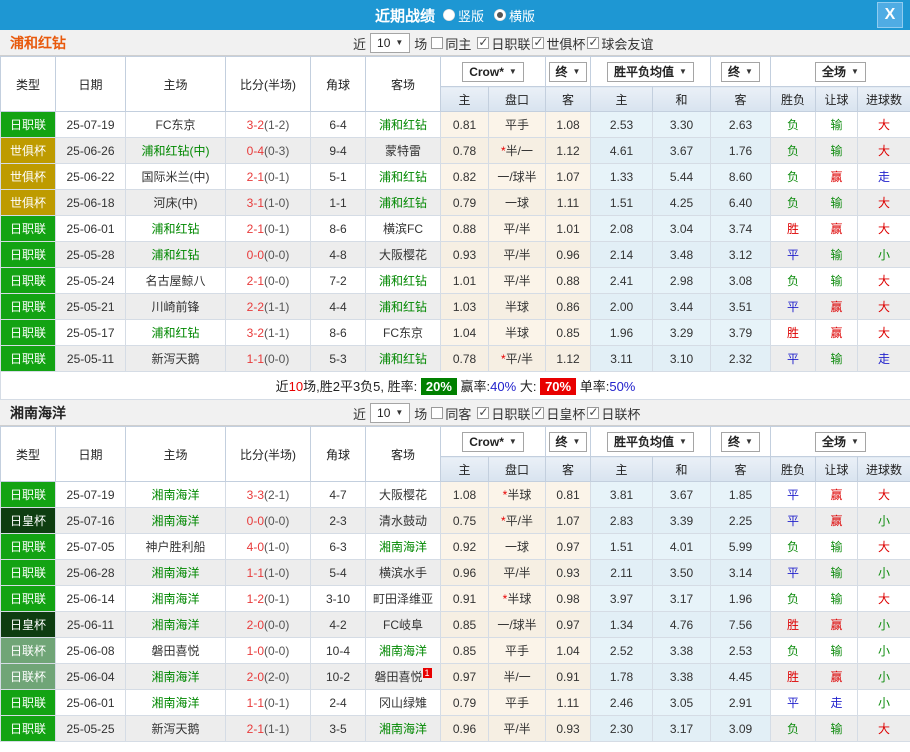 Image resolution: width=910 pixels, height=752 pixels. What do you see at coordinates (568, 332) in the screenshot?
I see `odds-away: 0.85` at bounding box center [568, 332].